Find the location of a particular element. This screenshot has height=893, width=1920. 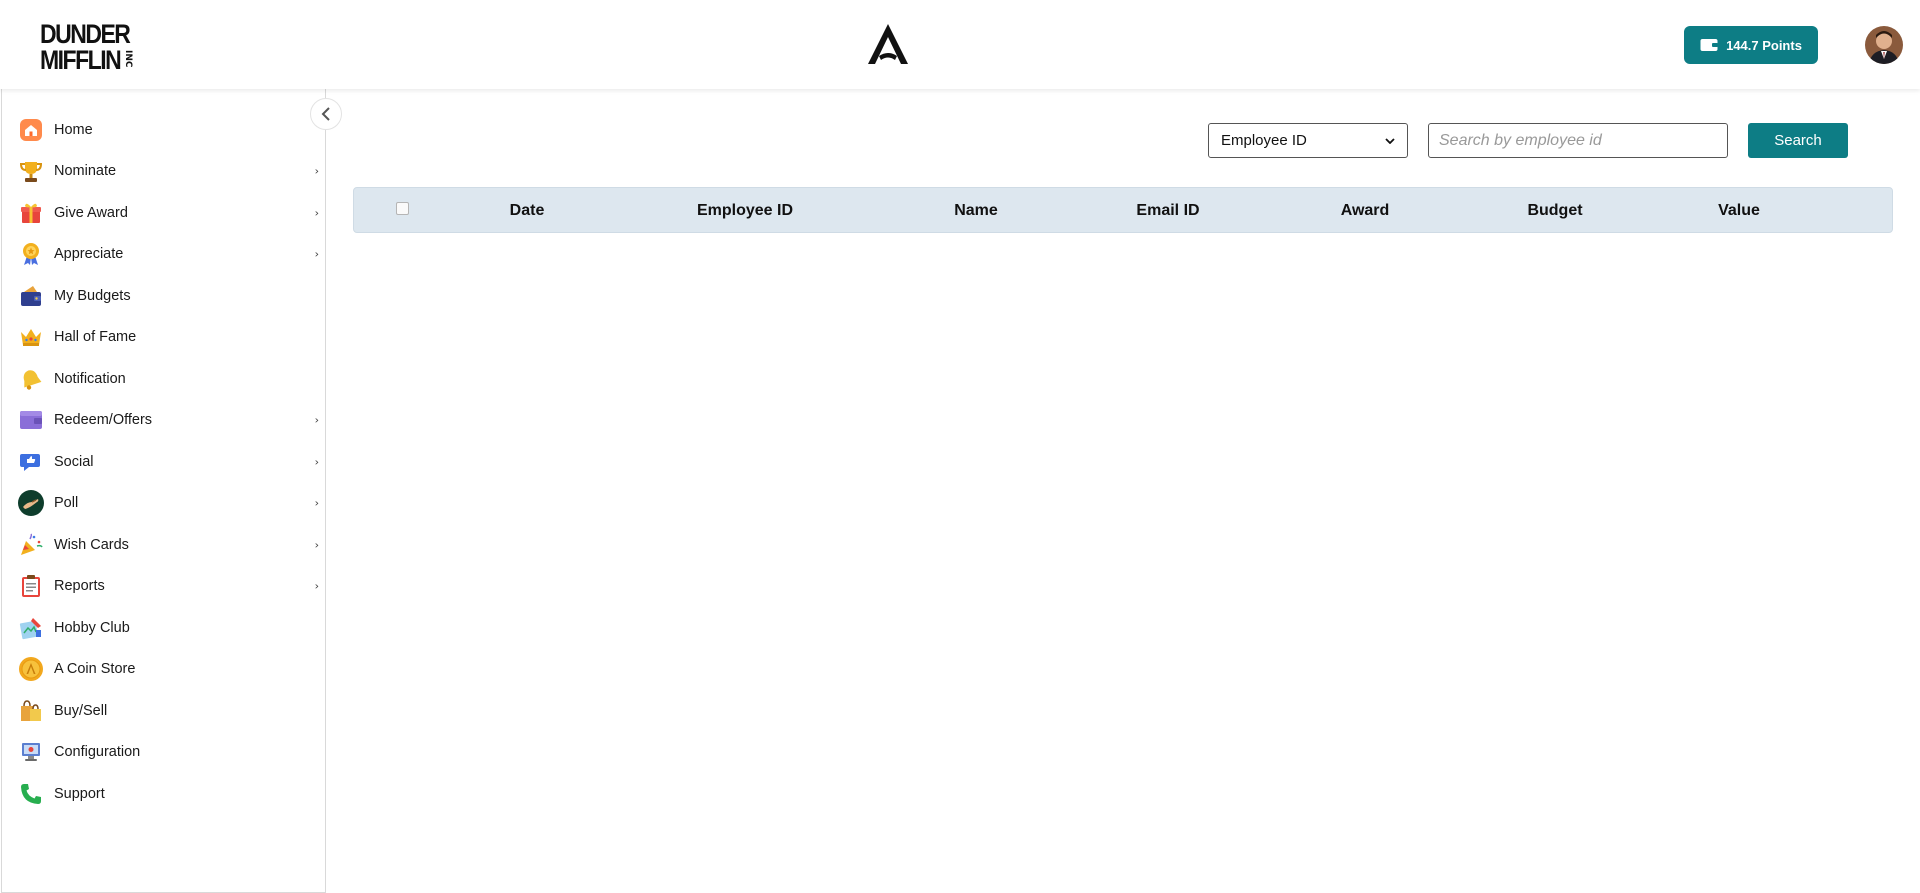

points-label: 144.7 Points is located at coordinates (1764, 45).